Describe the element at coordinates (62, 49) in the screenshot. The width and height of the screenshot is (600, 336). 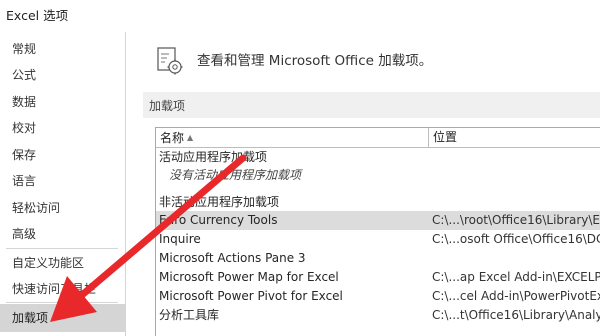
I see `sidebar-item-general: 常规` at that location.